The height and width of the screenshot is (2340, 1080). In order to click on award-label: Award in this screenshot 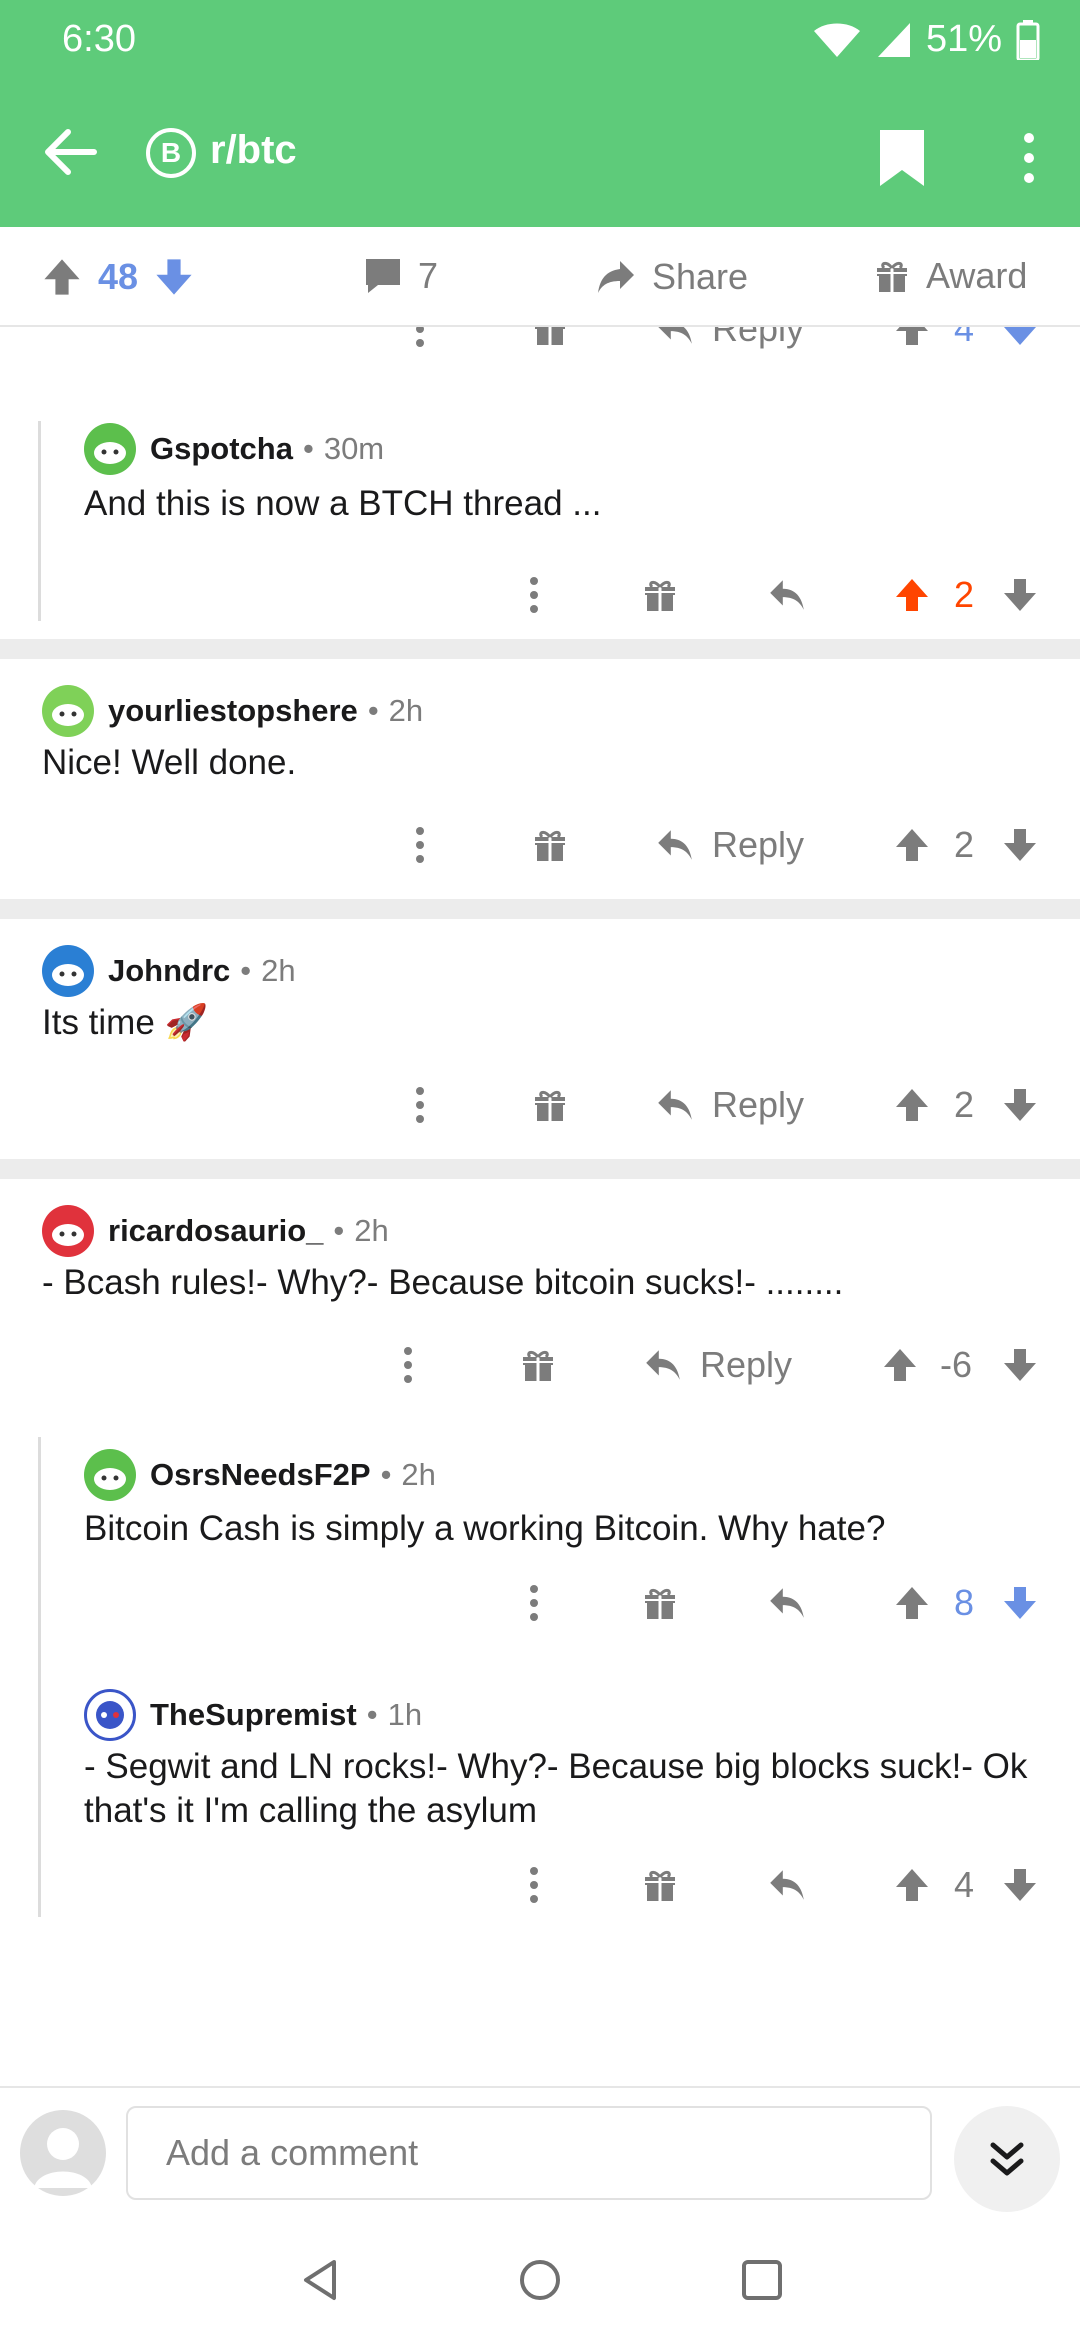, I will do `click(977, 275)`.